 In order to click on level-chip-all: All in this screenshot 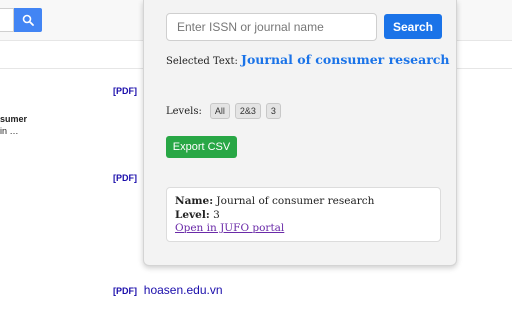, I will do `click(219, 111)`.